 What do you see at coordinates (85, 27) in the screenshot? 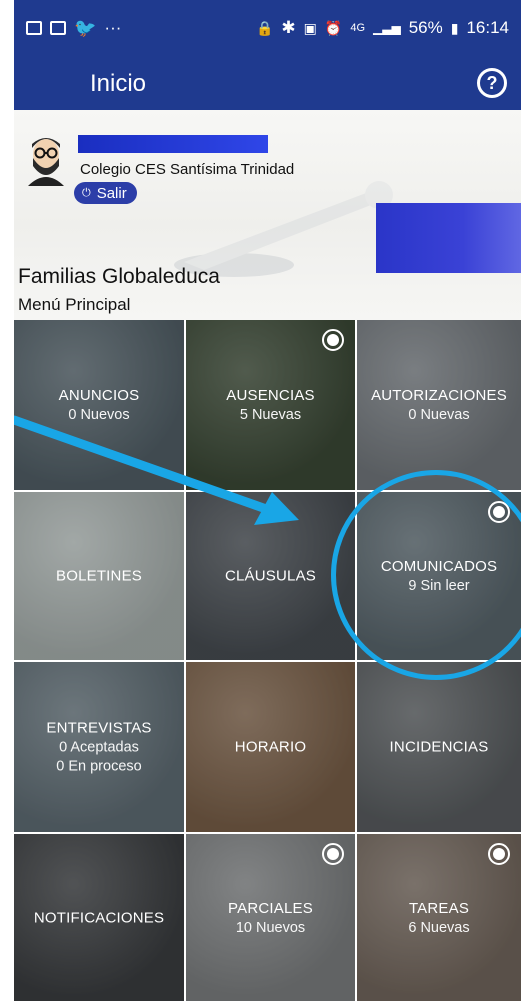
I see `twitter-icon: 🐦` at bounding box center [85, 27].